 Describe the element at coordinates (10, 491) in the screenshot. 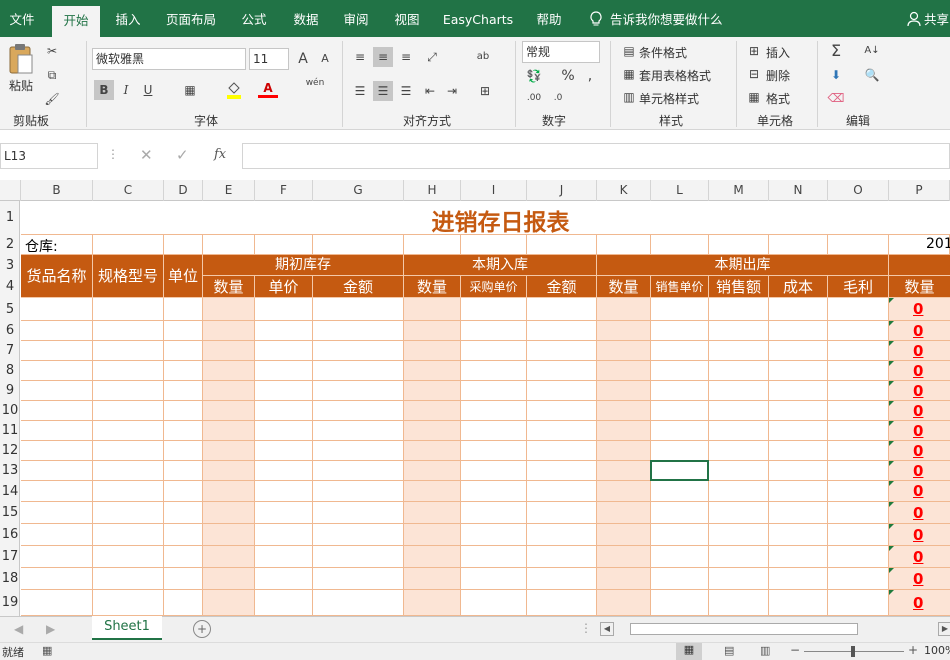

I see `row-header-14: 14` at that location.